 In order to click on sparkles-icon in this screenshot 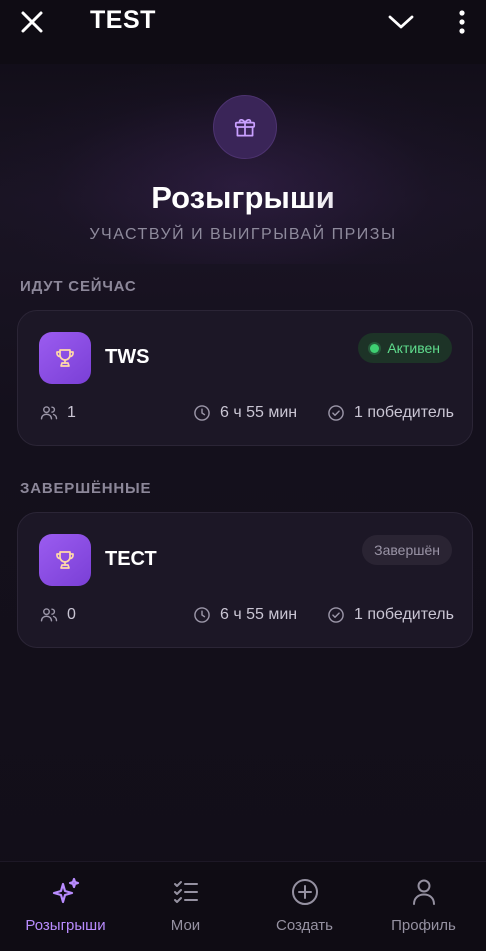, I will do `click(65, 890)`.